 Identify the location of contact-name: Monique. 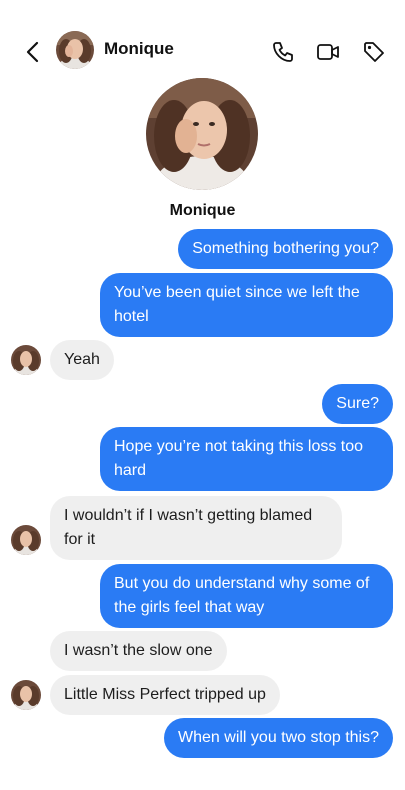
(139, 49).